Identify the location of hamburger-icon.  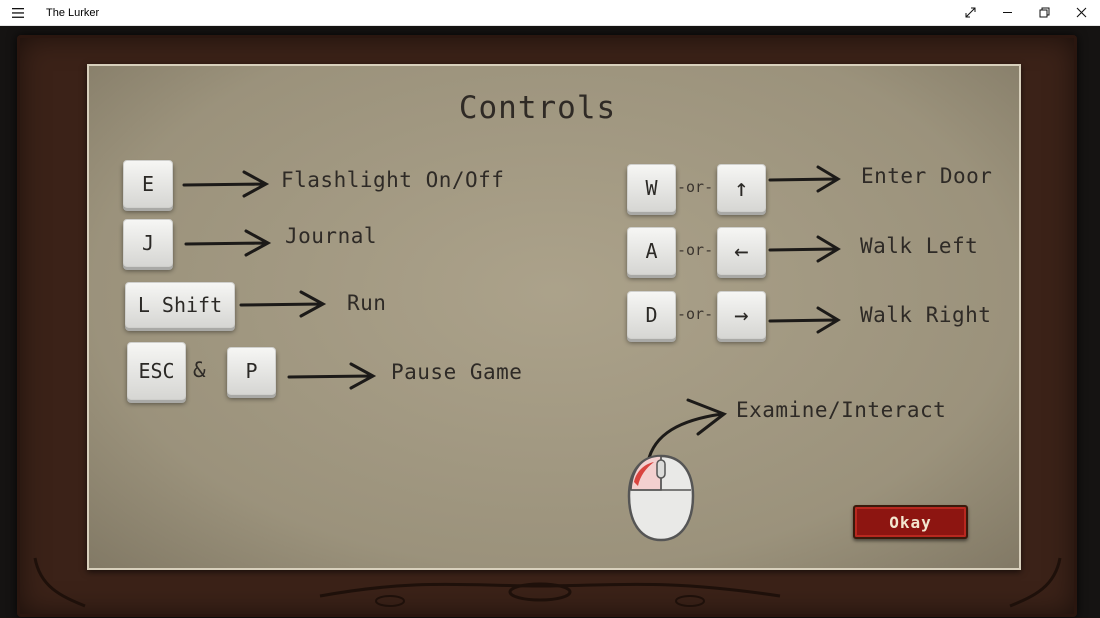
(18, 13).